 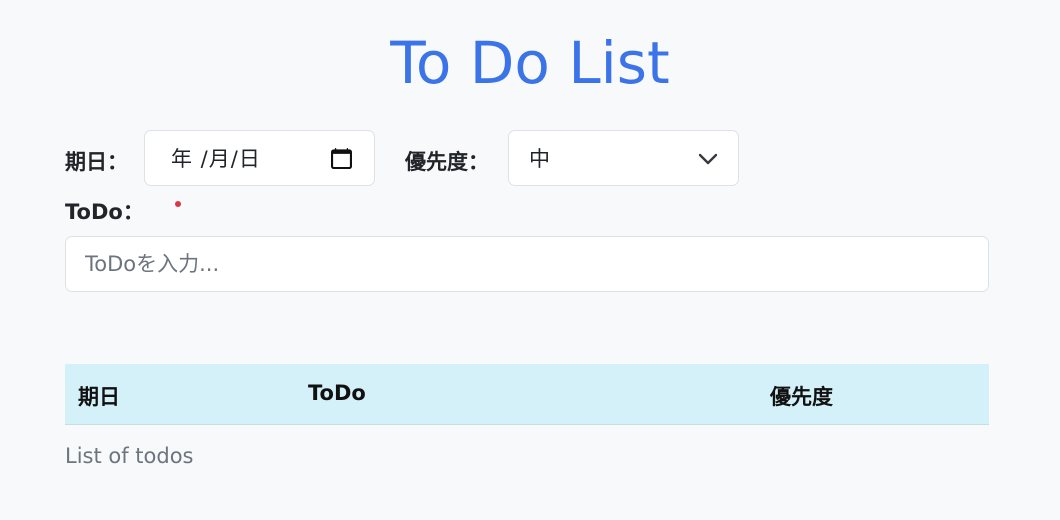 What do you see at coordinates (337, 393) in the screenshot?
I see `column-header-todo: ToDo` at bounding box center [337, 393].